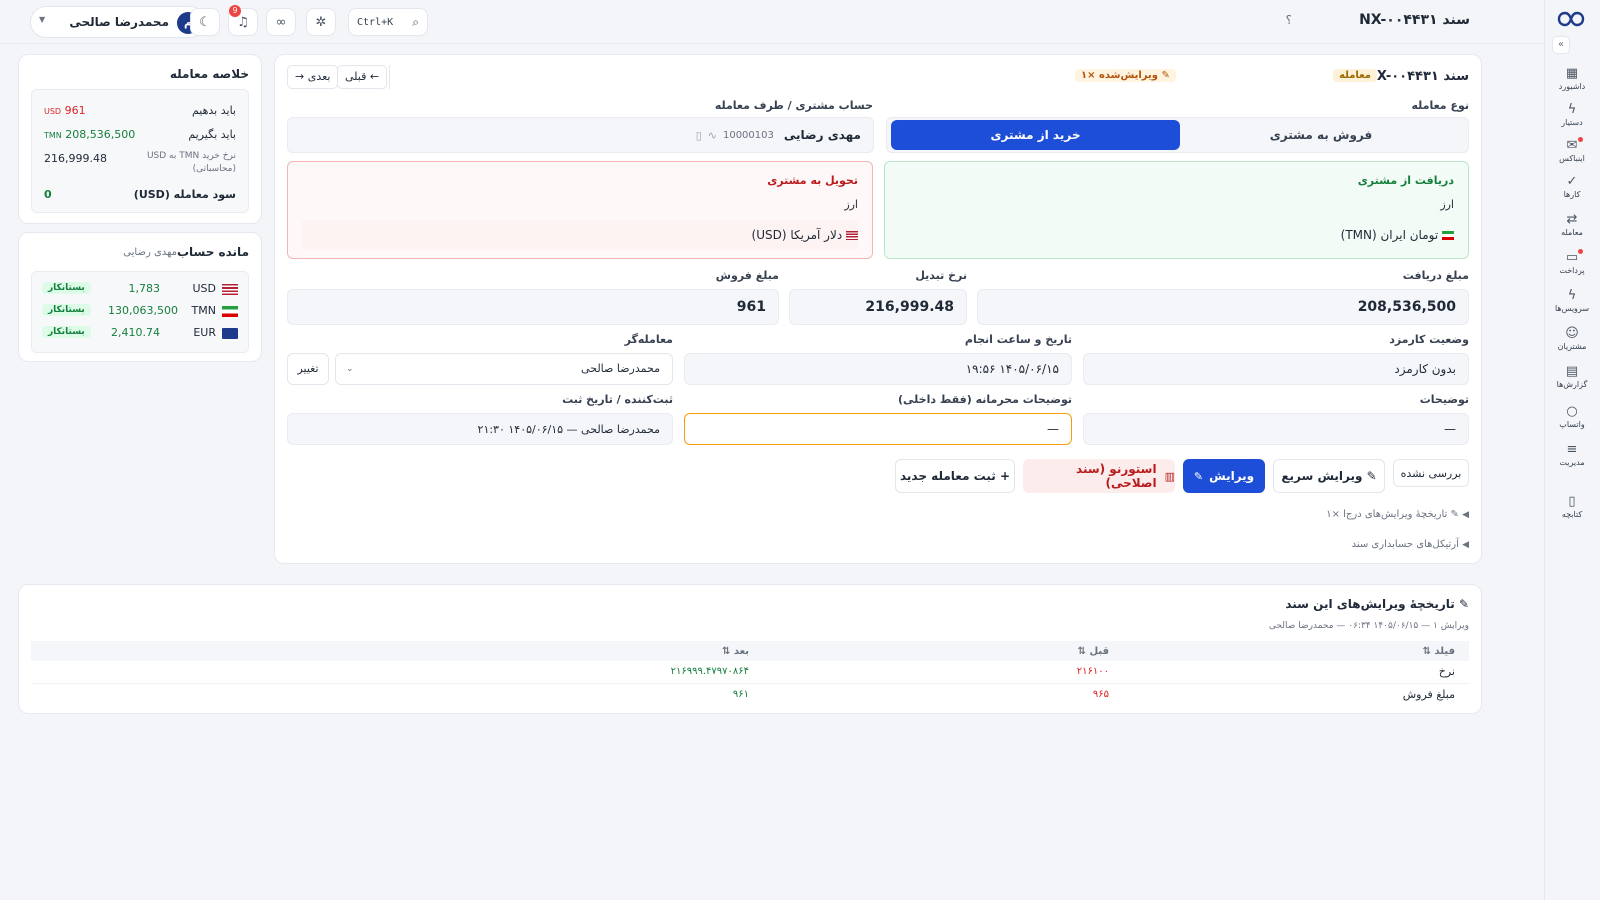 The image size is (1600, 900). What do you see at coordinates (1572, 501) in the screenshot?
I see `book-icon: ▯` at bounding box center [1572, 501].